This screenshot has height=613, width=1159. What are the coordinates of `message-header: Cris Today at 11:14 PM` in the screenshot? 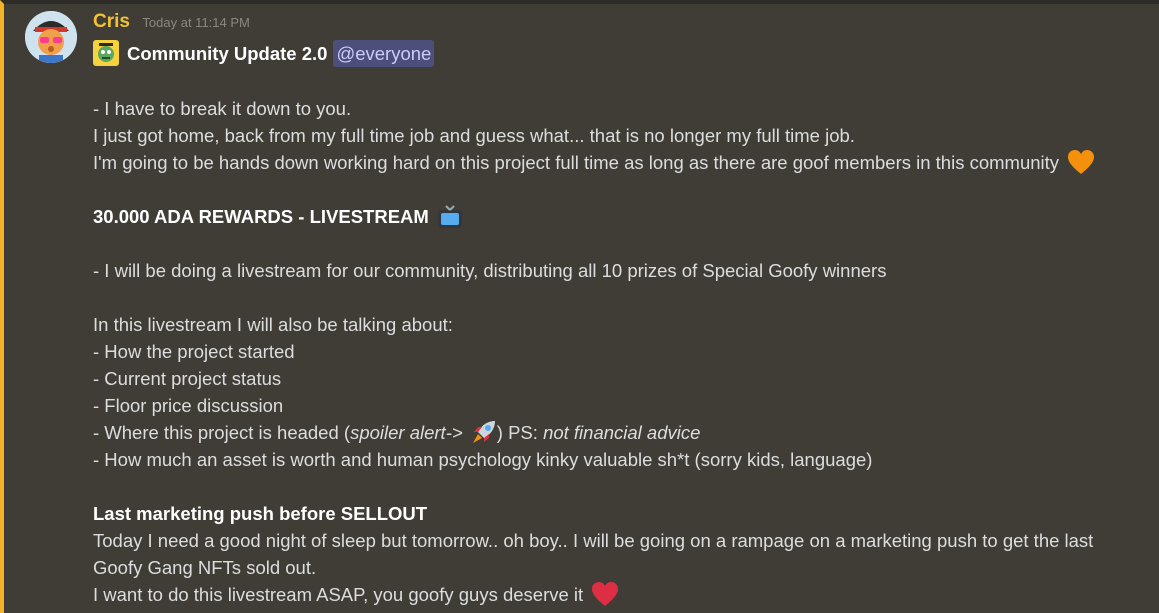 It's located at (171, 22).